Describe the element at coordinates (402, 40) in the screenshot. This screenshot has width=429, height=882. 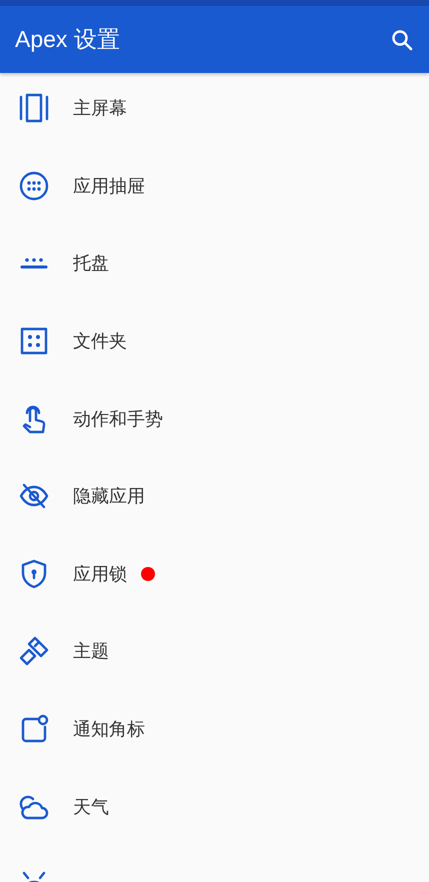
I see `search-icon` at that location.